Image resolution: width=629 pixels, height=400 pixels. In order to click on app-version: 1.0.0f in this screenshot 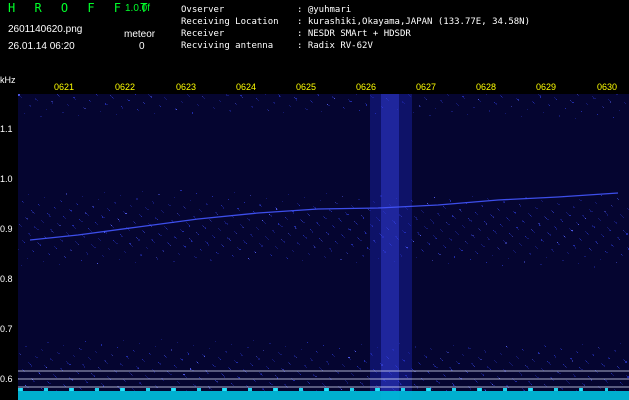, I will do `click(138, 8)`.